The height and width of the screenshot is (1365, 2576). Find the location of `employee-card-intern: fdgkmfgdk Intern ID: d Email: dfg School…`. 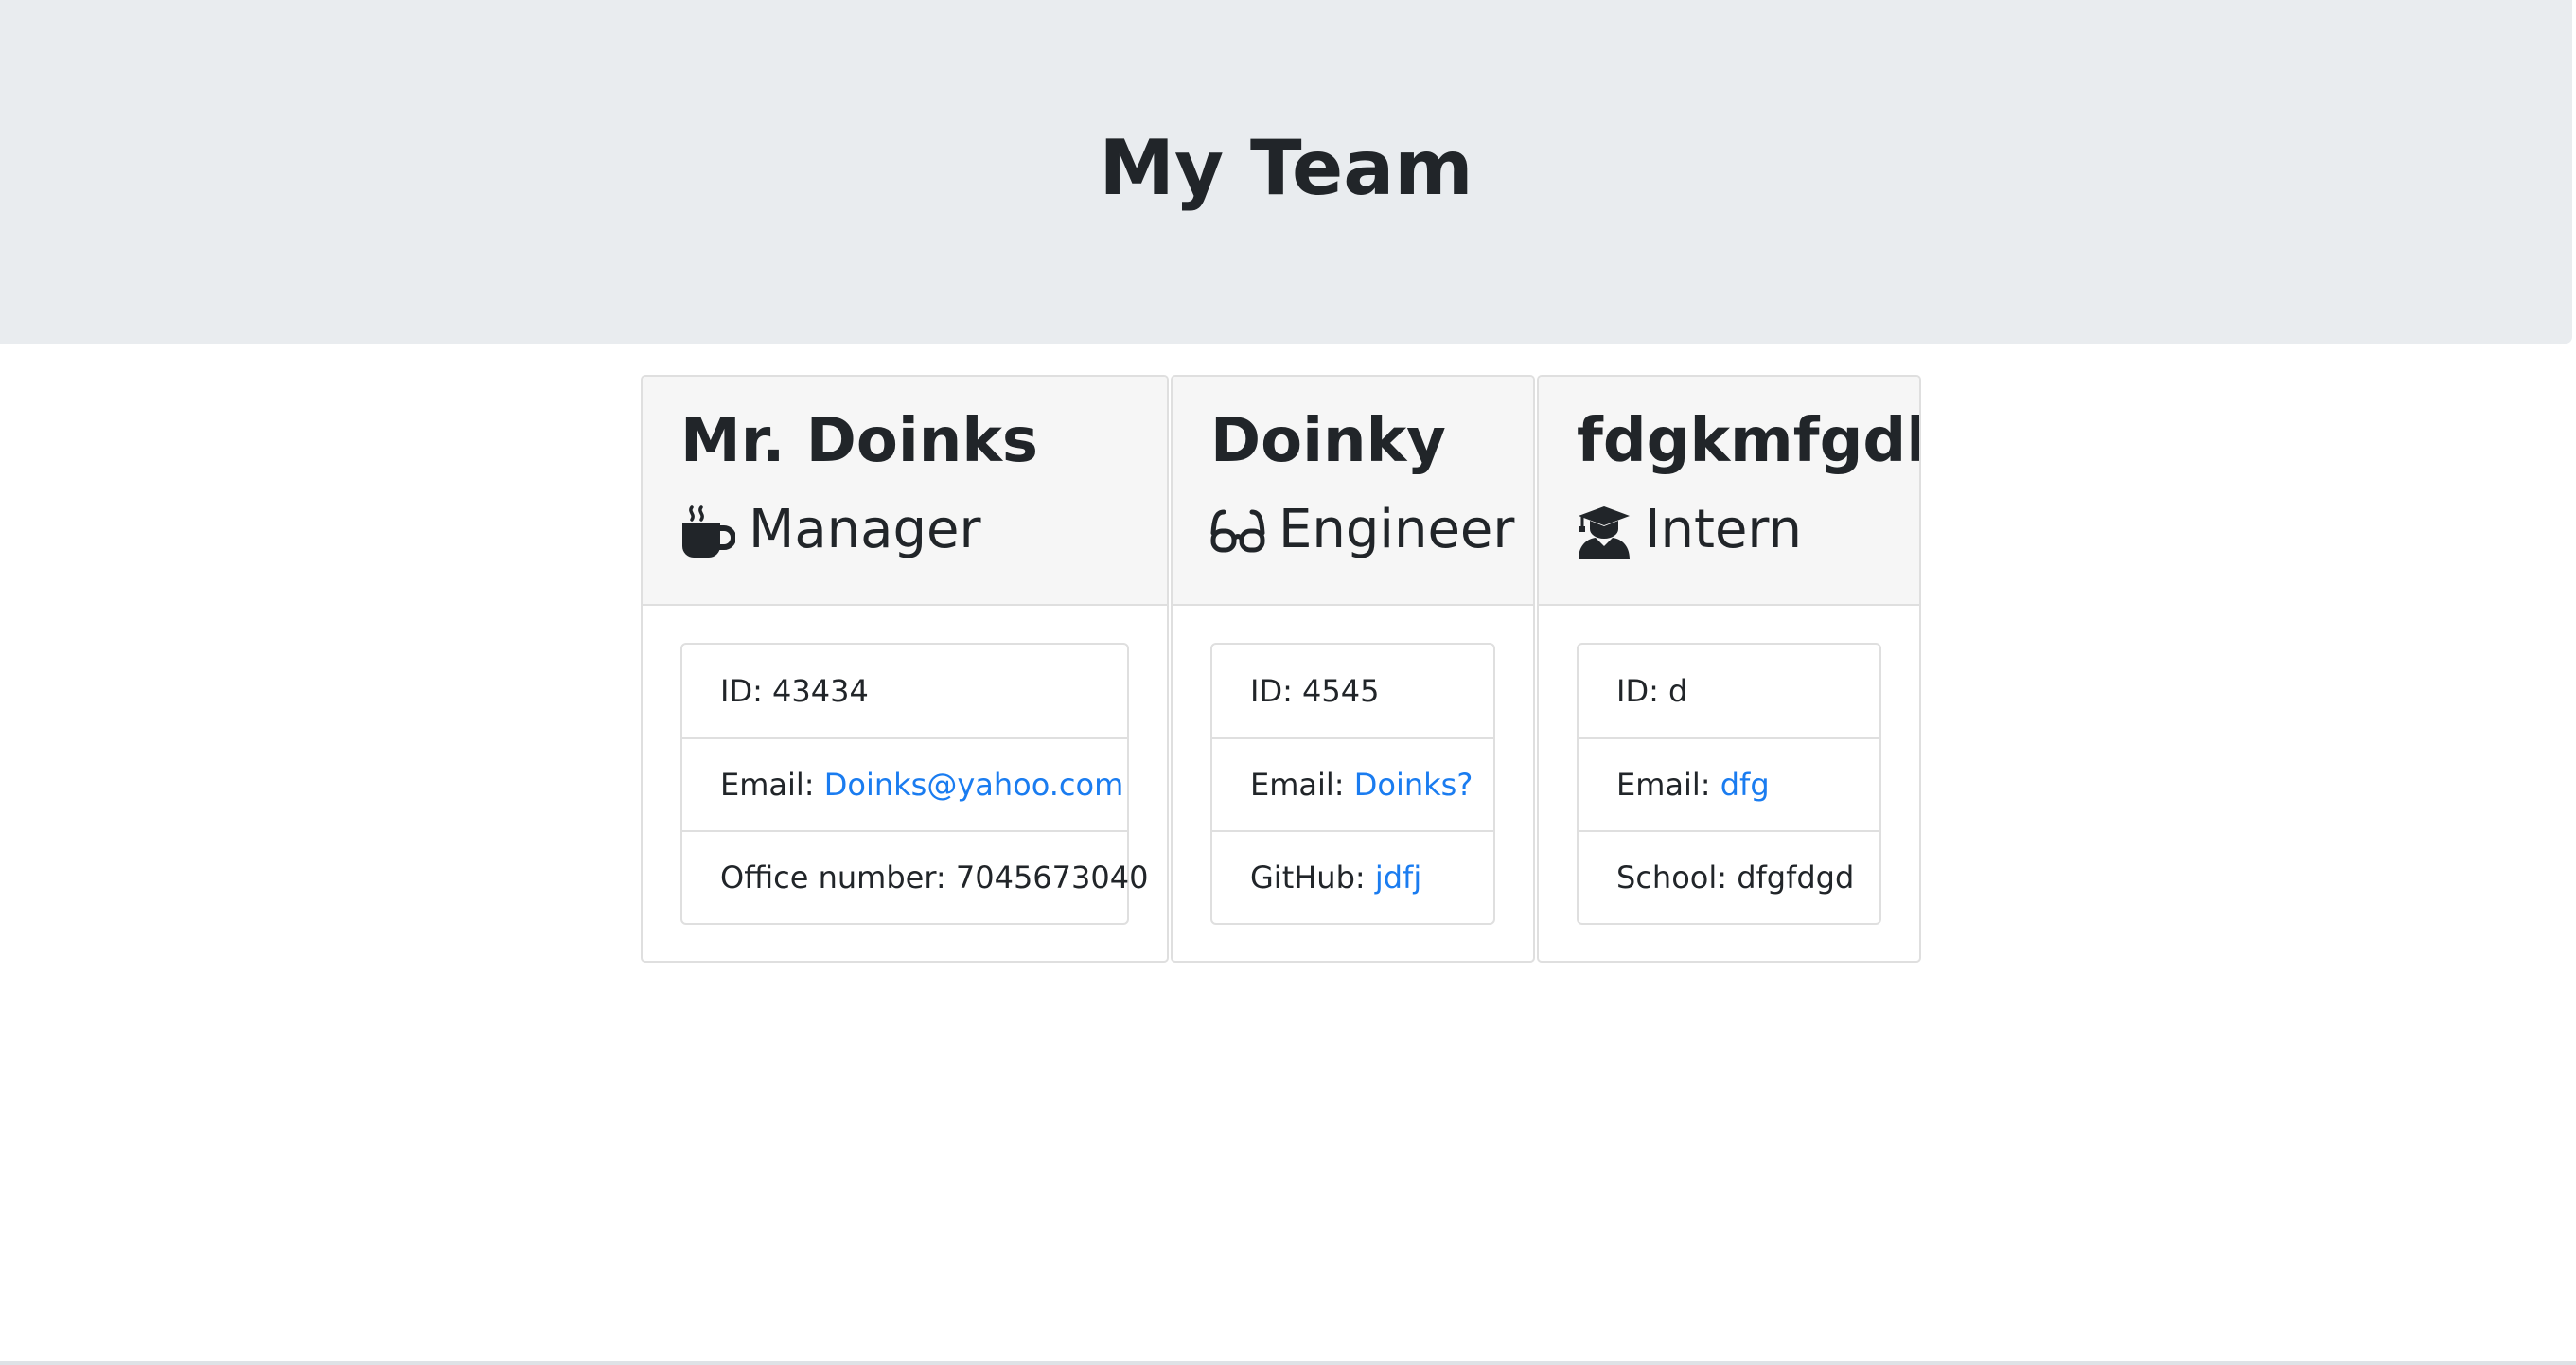

employee-card-intern: fdgkmfgdk Intern ID: d Email: dfg School… is located at coordinates (1729, 669).